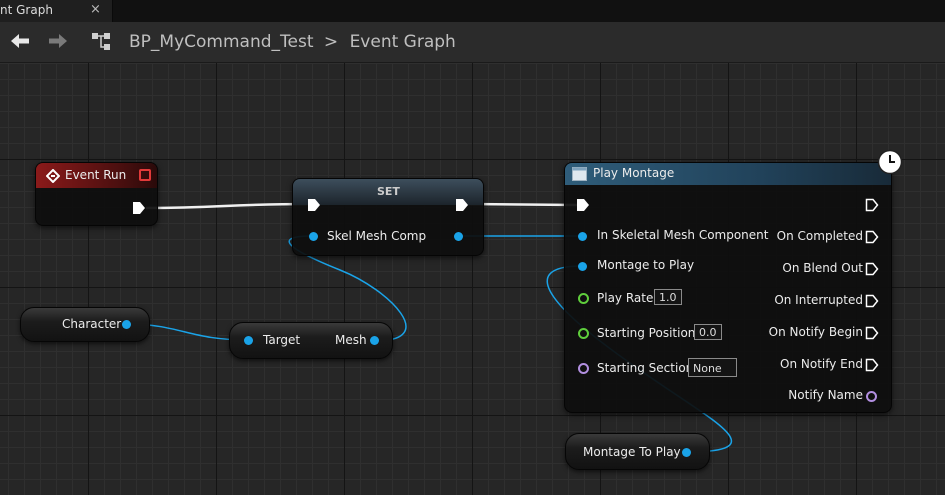  What do you see at coordinates (625, 298) in the screenshot?
I see `play-rate-label: Play Rate` at bounding box center [625, 298].